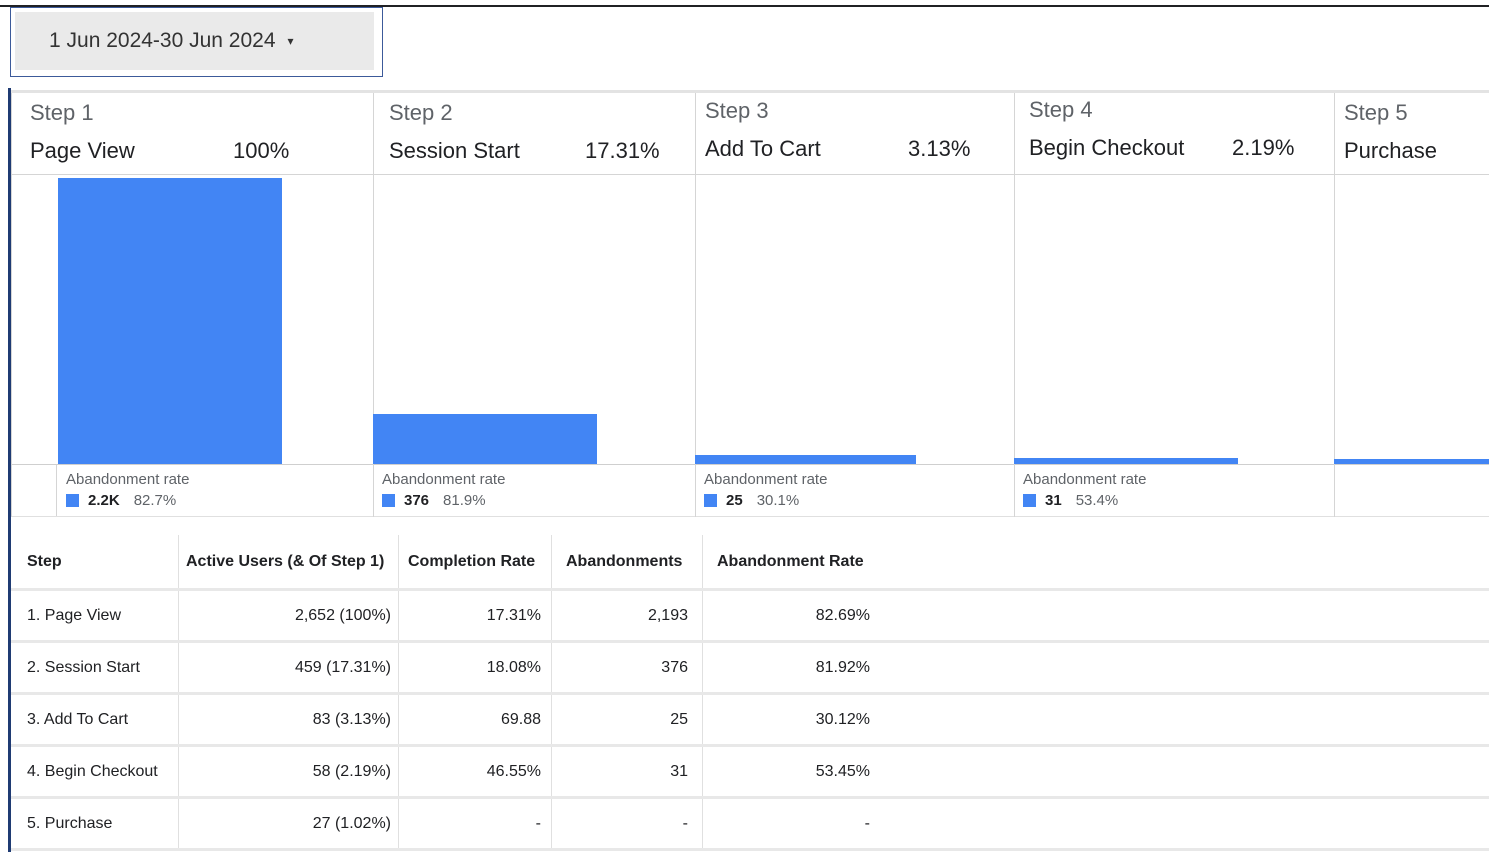 Image resolution: width=1489 pixels, height=852 pixels. Describe the element at coordinates (786, 561) in the screenshot. I see `table-column-header: Abandonment Rate` at that location.